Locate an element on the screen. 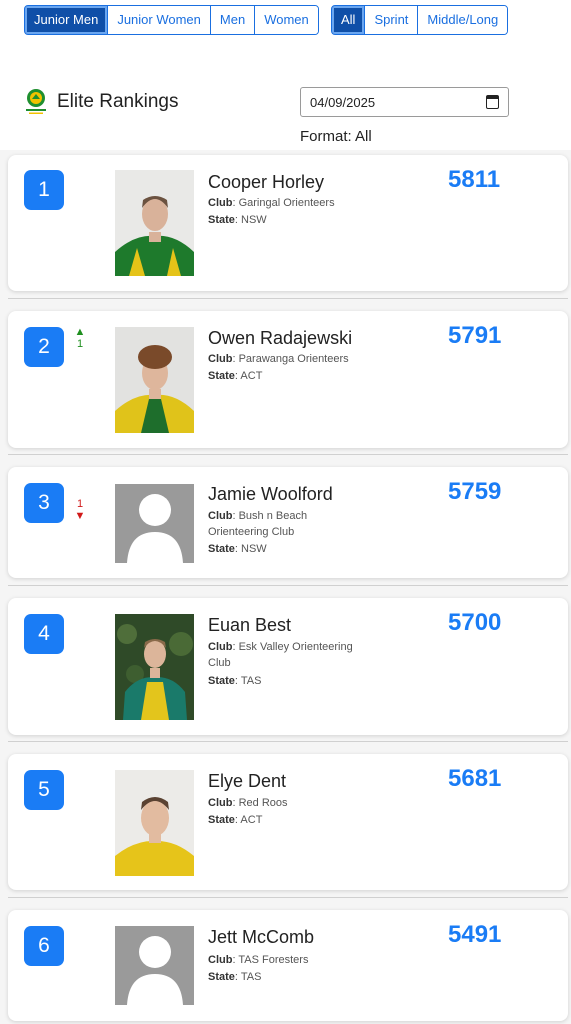 This screenshot has width=571, height=1024. club-value: Garingal Orienteers is located at coordinates (286, 203).